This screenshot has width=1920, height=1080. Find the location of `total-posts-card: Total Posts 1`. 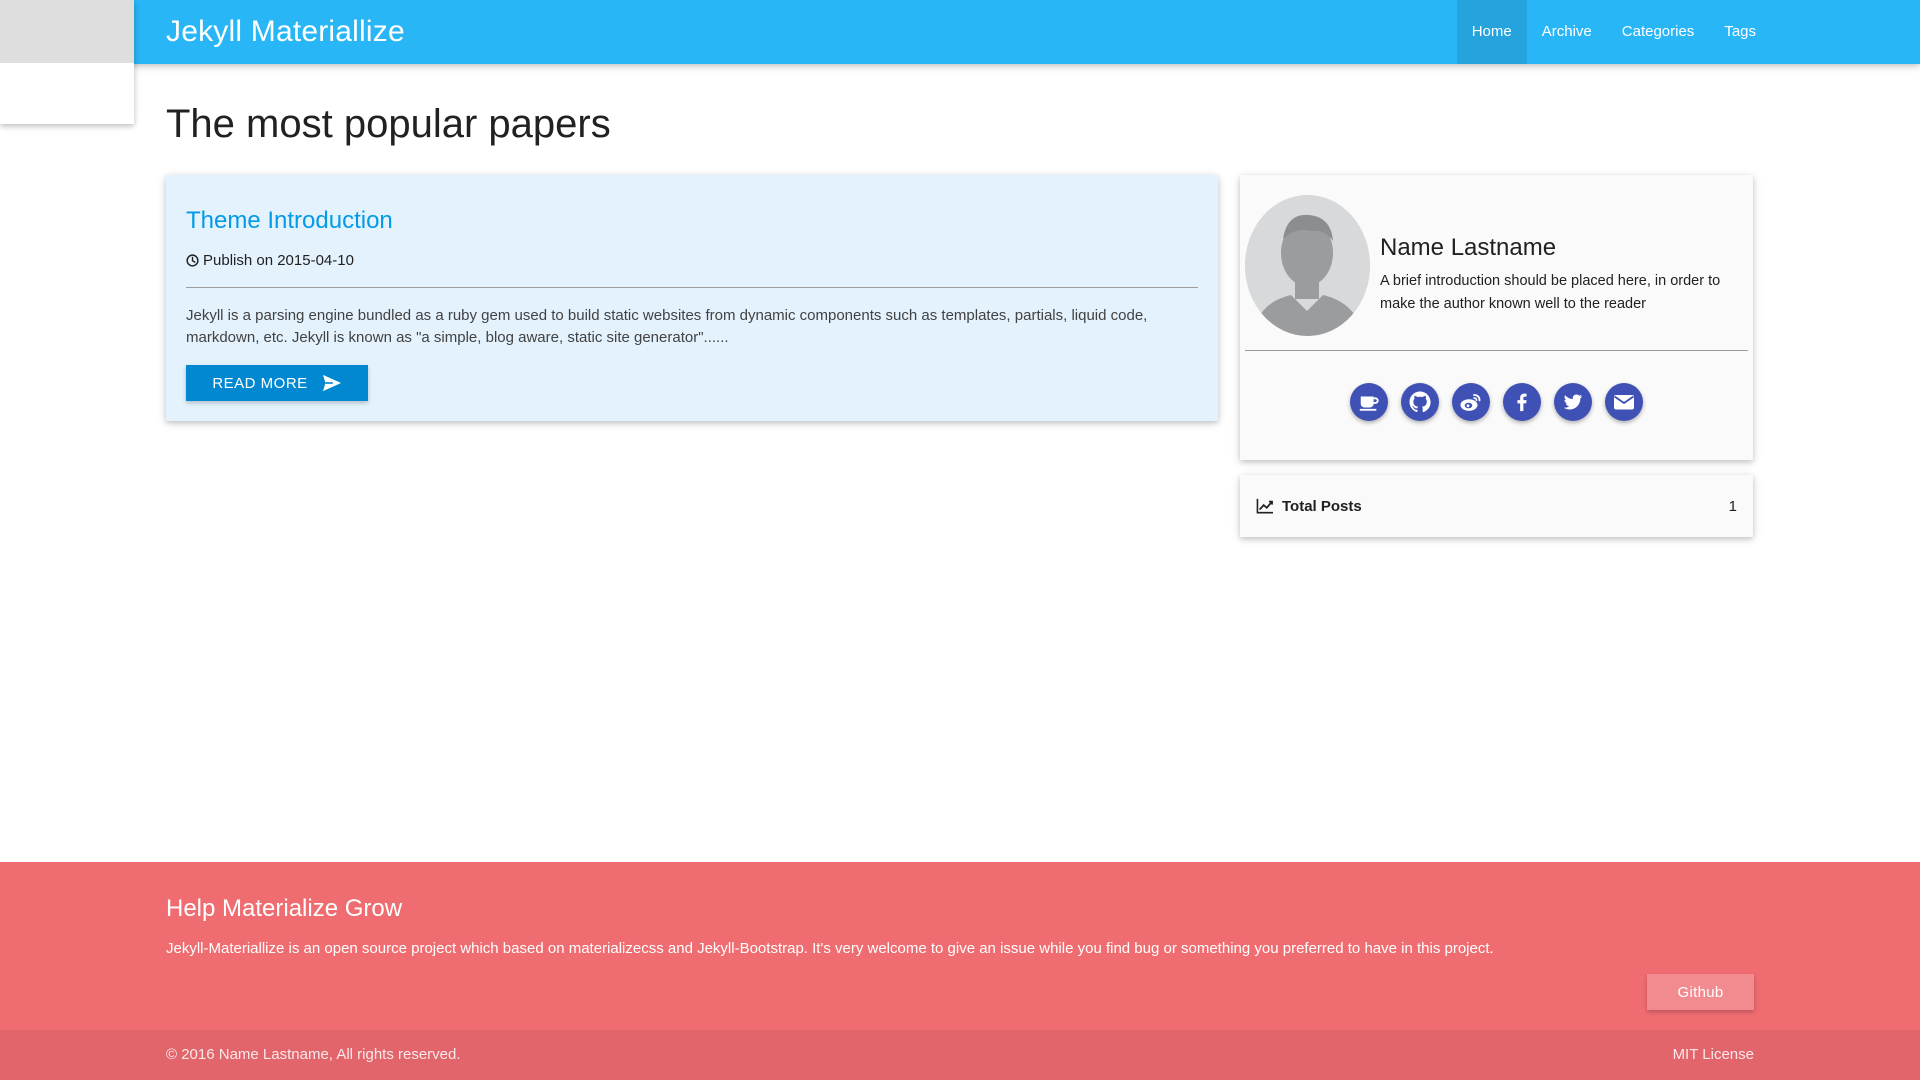

total-posts-card: Total Posts 1 is located at coordinates (1496, 506).